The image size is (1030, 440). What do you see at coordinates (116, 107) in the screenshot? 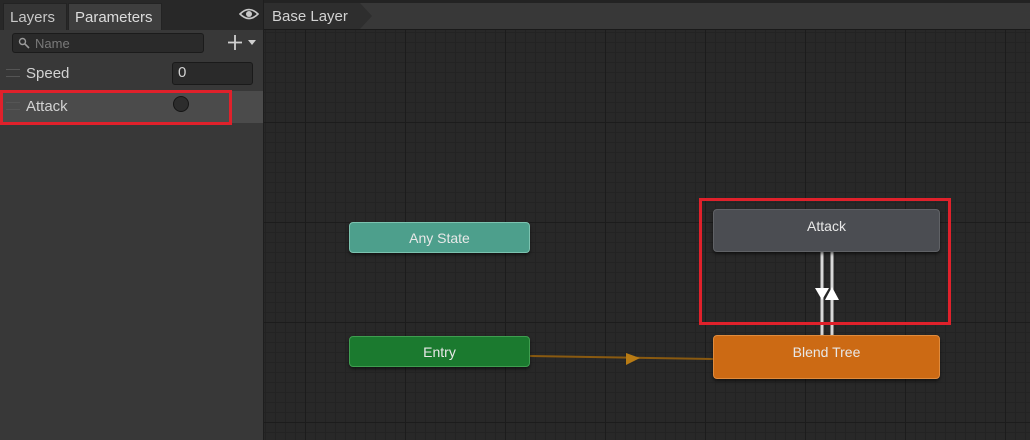
I see `highlight-box-attack-parameter` at bounding box center [116, 107].